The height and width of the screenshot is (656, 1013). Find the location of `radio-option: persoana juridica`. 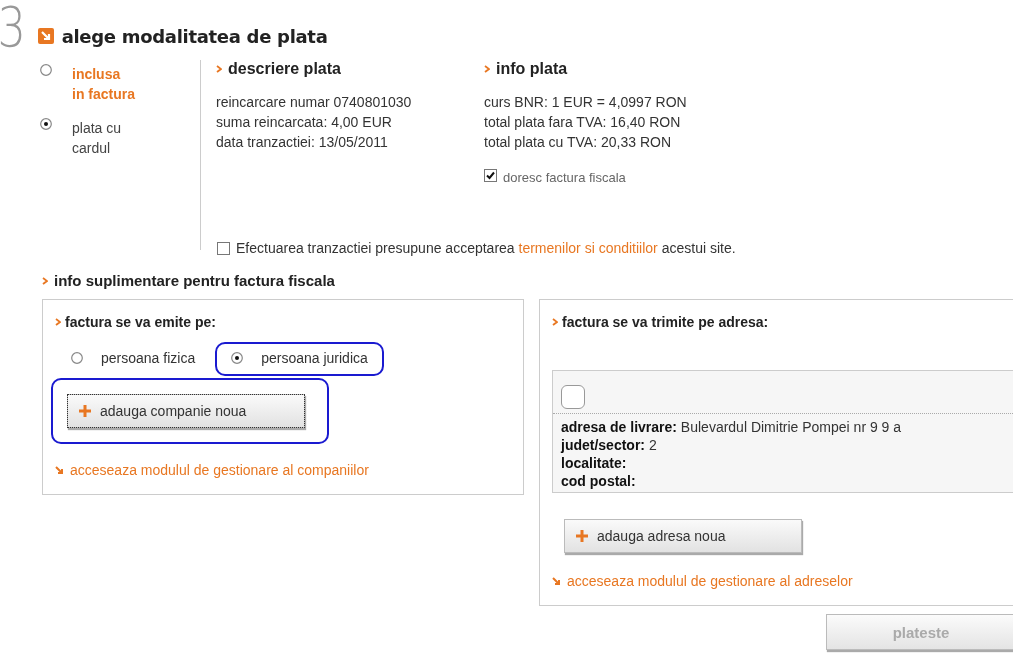

radio-option: persoana juridica is located at coordinates (299, 359).